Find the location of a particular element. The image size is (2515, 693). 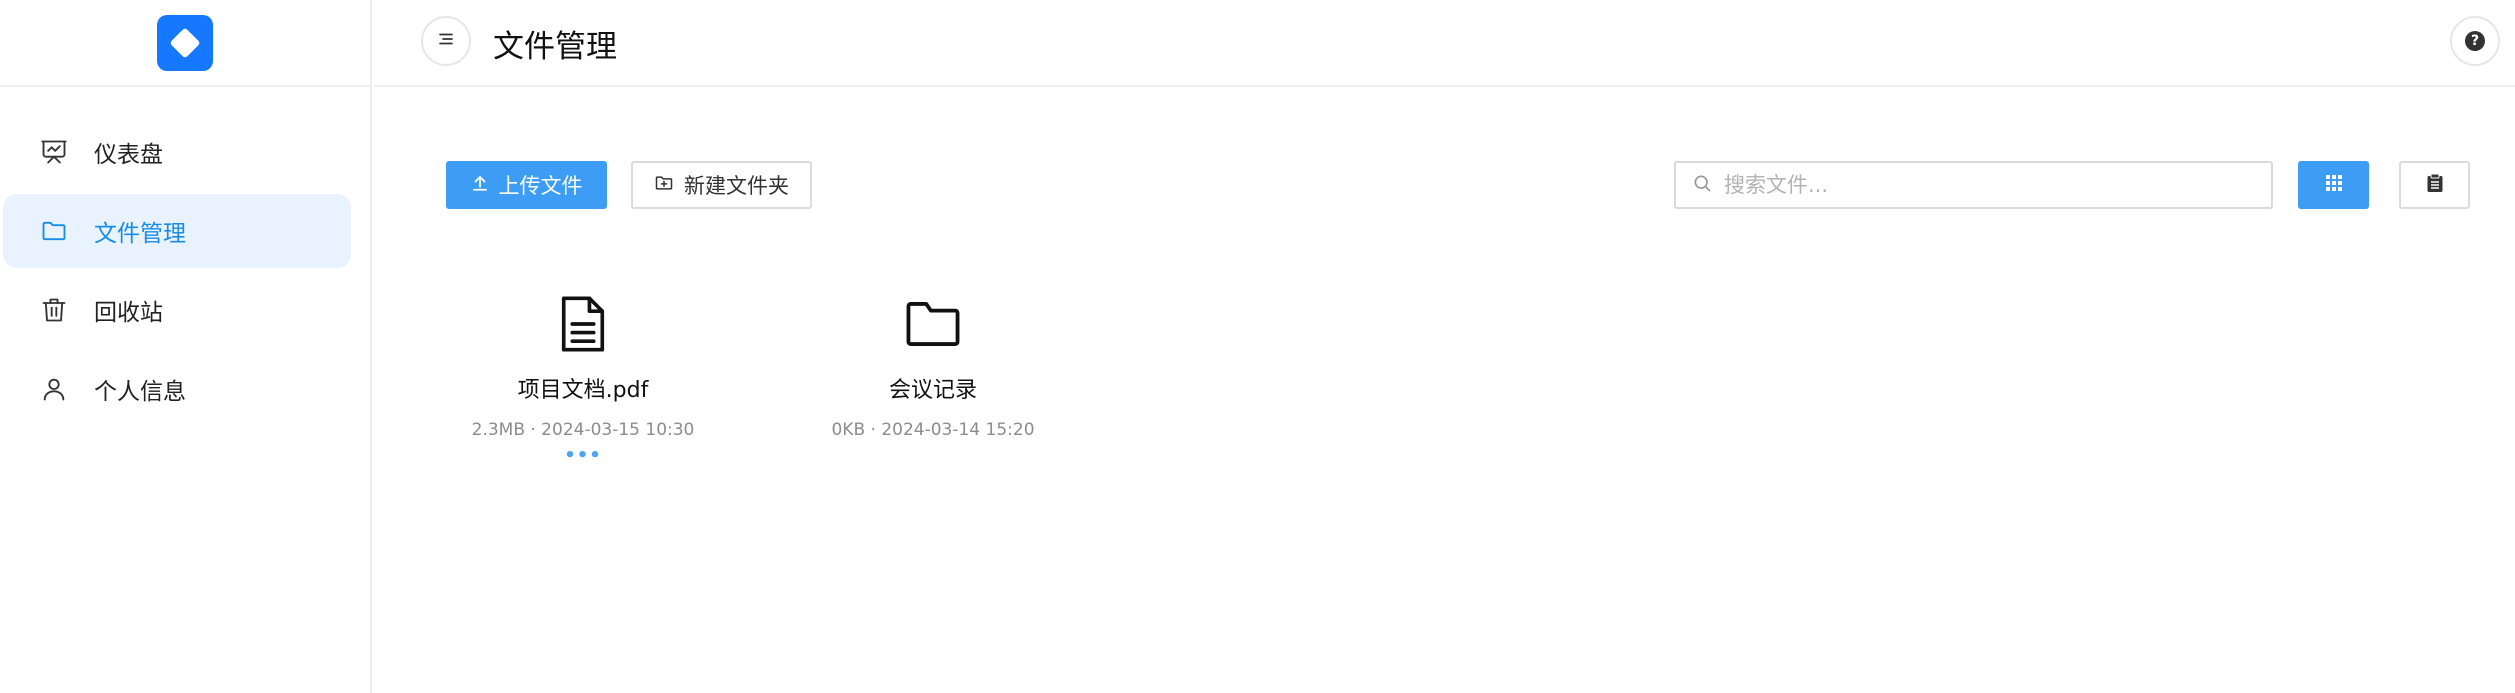

clipboard-list-icon is located at coordinates (2435, 185).